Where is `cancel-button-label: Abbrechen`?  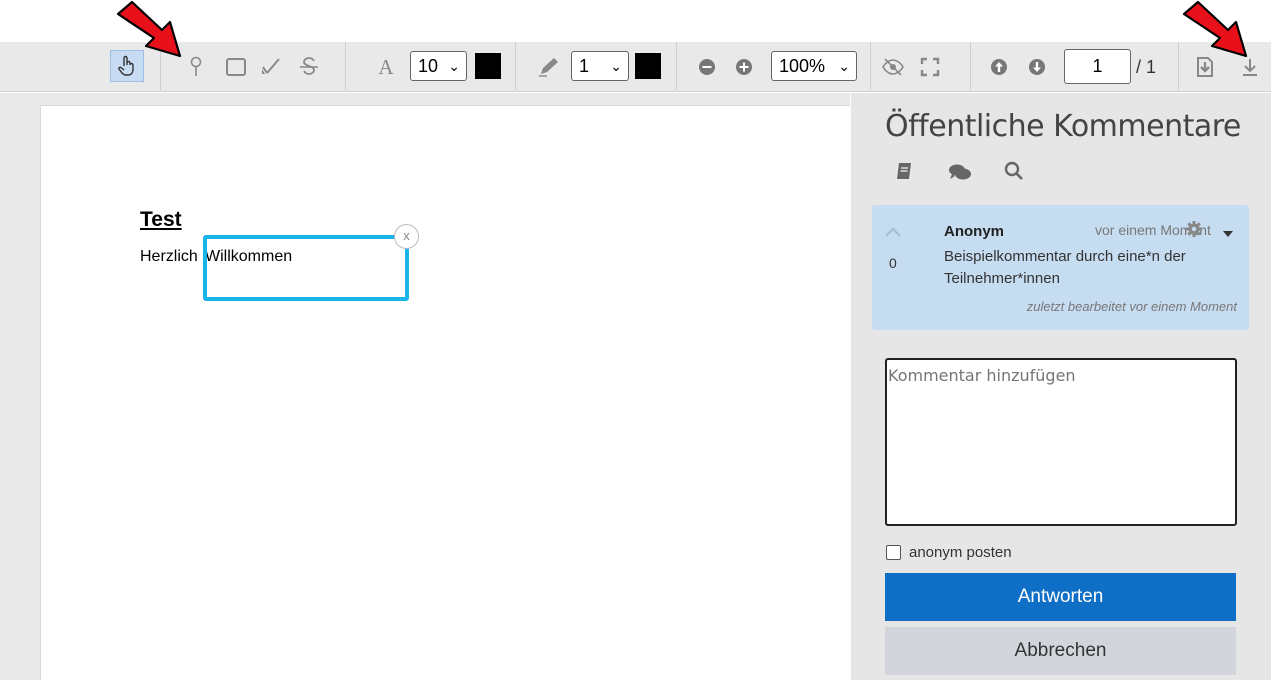 cancel-button-label: Abbrechen is located at coordinates (1060, 650).